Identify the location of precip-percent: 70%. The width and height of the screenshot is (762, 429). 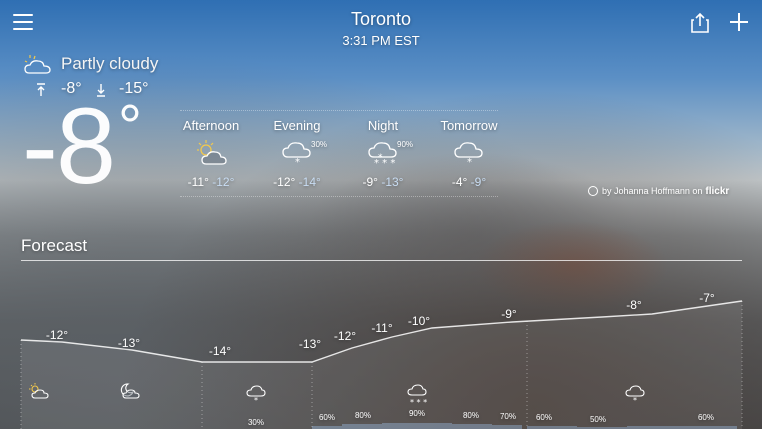
(507, 416).